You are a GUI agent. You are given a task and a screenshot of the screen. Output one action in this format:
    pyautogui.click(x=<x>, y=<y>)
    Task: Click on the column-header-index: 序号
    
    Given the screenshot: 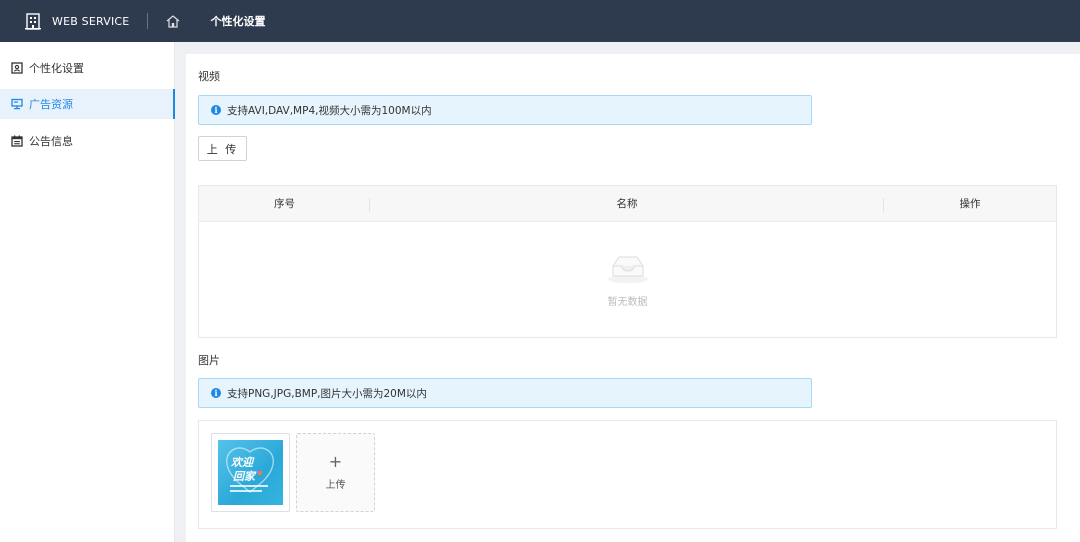 What is the action you would take?
    pyautogui.click(x=284, y=204)
    